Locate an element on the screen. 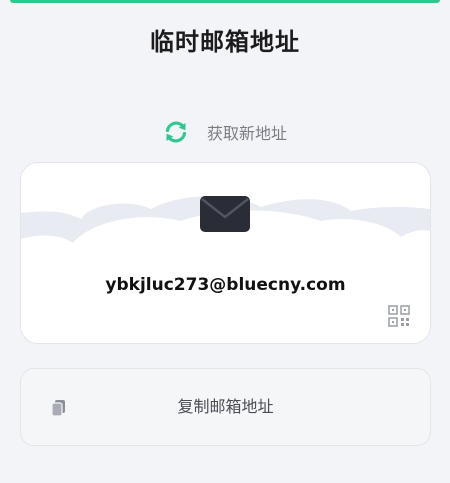 This screenshot has width=450, height=483. get-new-address-button: 获取新地址 is located at coordinates (225, 132).